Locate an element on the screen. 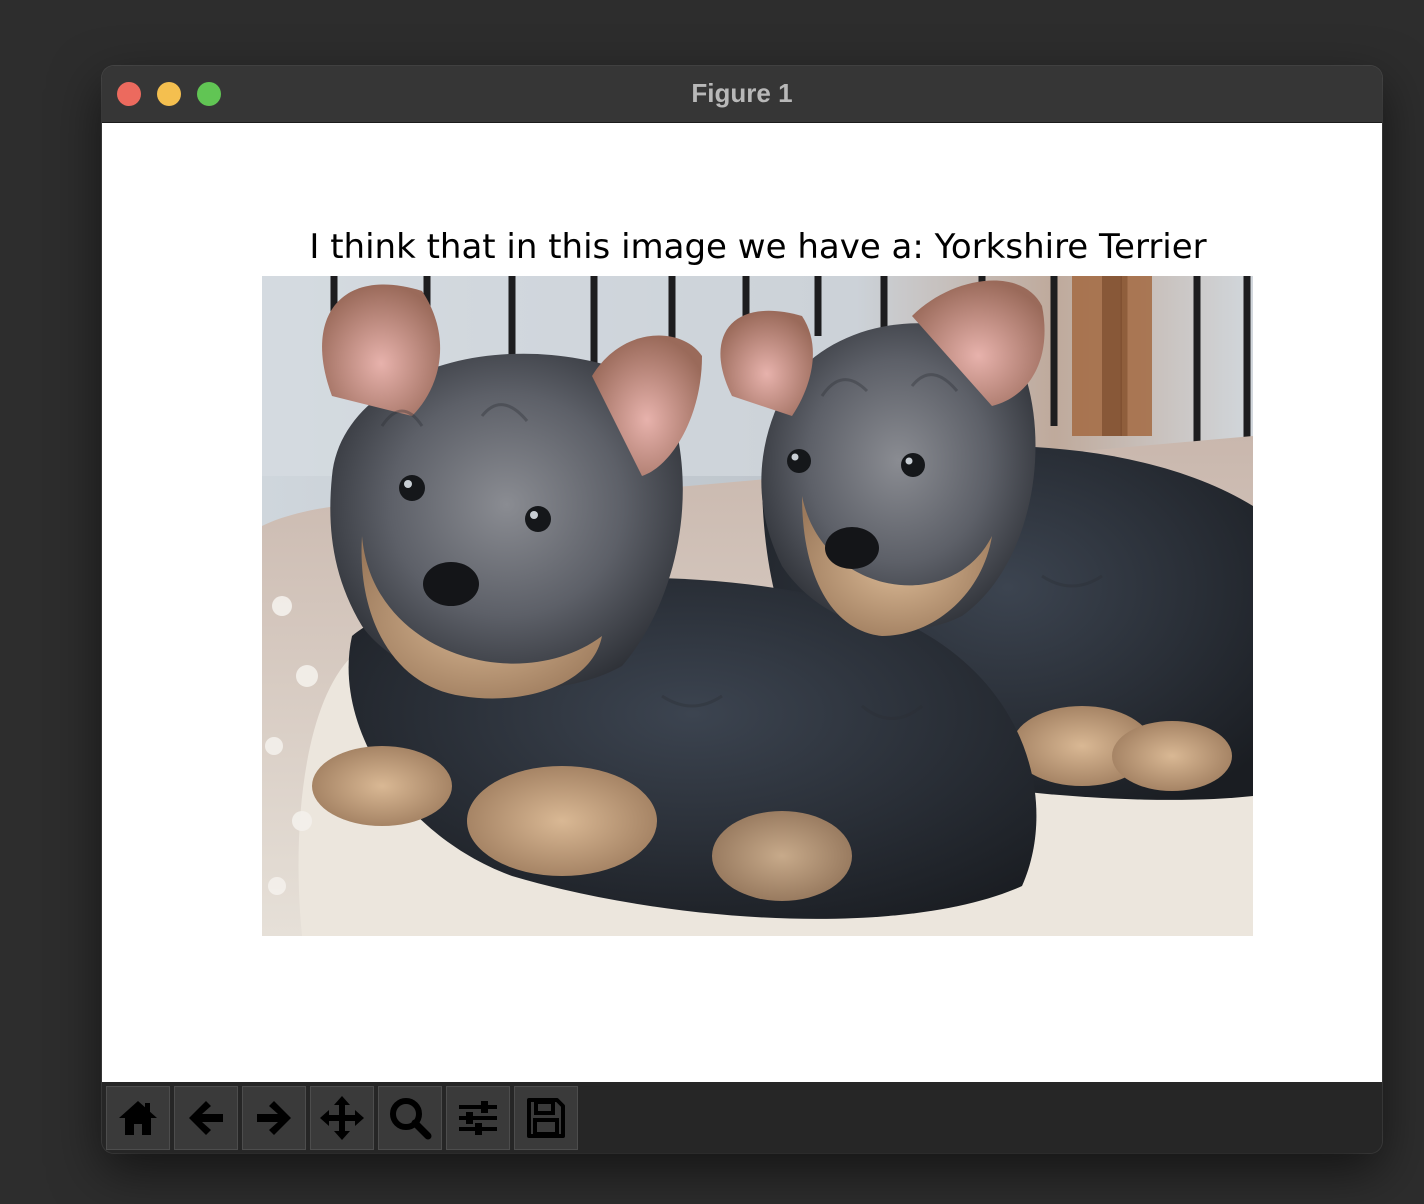 The width and height of the screenshot is (1424, 1204). home-button is located at coordinates (138, 1118).